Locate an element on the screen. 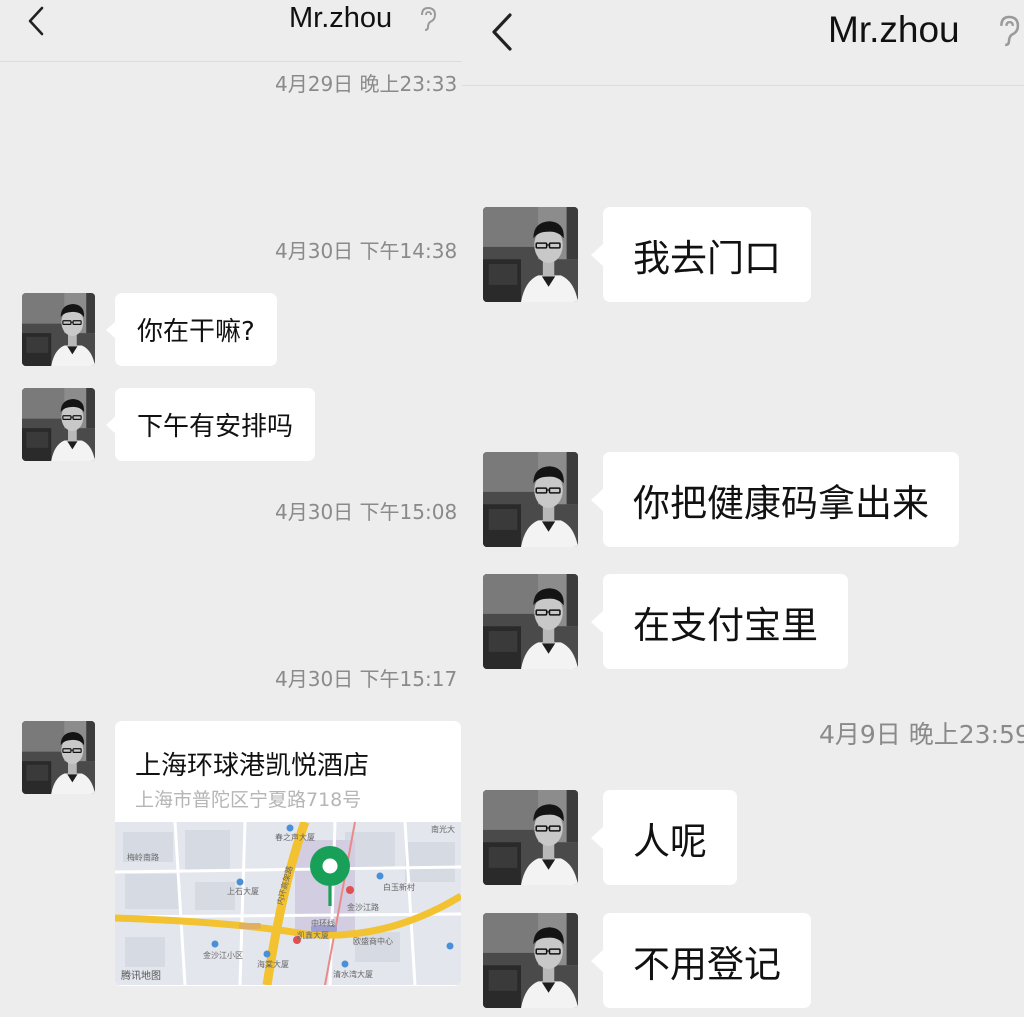  message-text: 你在干嘛? is located at coordinates (196, 332).